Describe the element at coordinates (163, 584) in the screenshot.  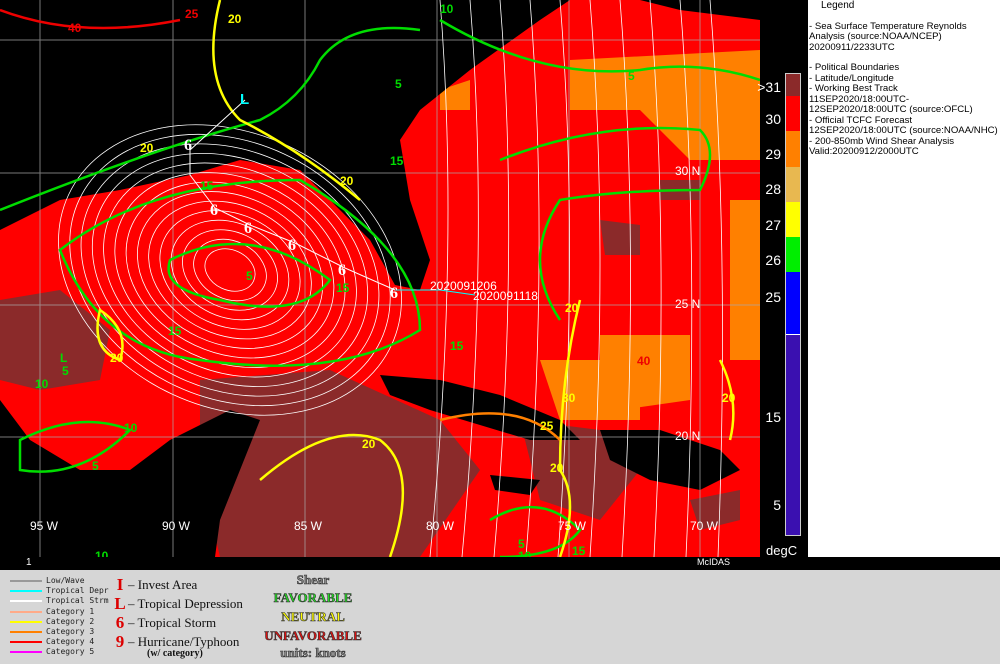
I see `symbol-key-label: – Invest Area` at that location.